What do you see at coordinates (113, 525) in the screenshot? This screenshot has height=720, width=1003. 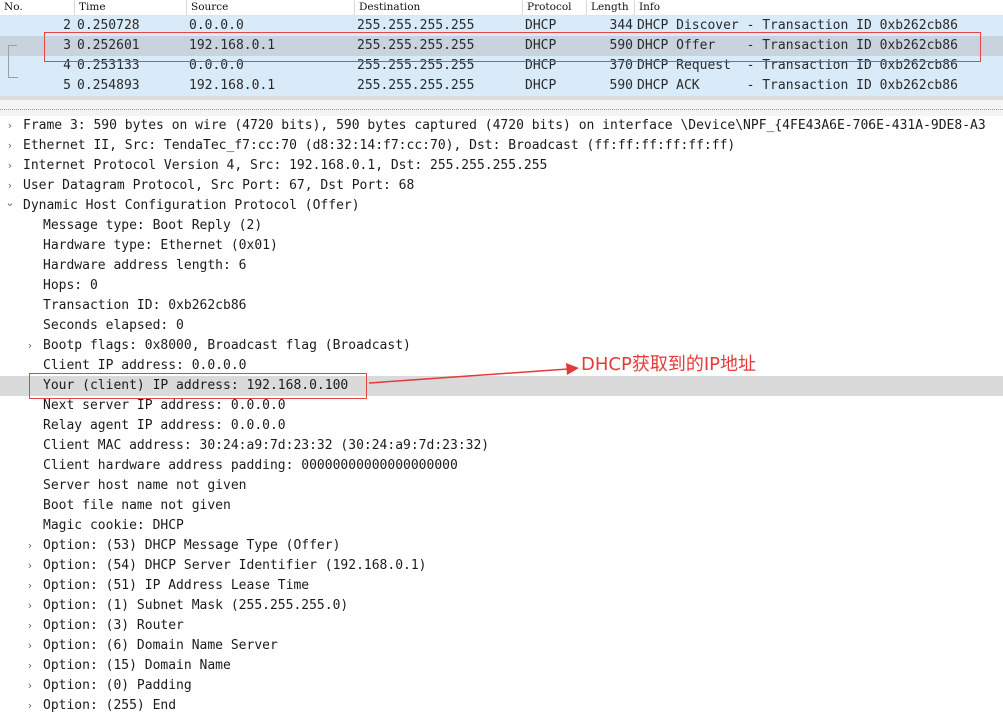 I see `detail-row-text: Magic cookie: DHCP` at bounding box center [113, 525].